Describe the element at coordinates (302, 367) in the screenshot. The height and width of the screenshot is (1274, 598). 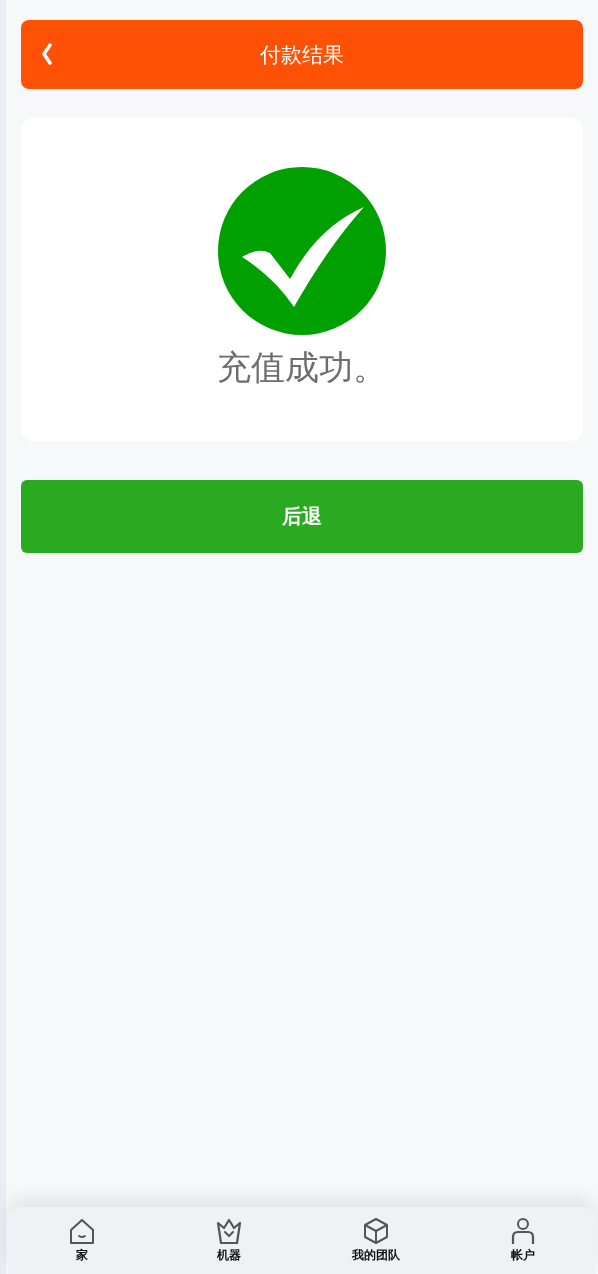
I see `result-message: 充值成功。` at that location.